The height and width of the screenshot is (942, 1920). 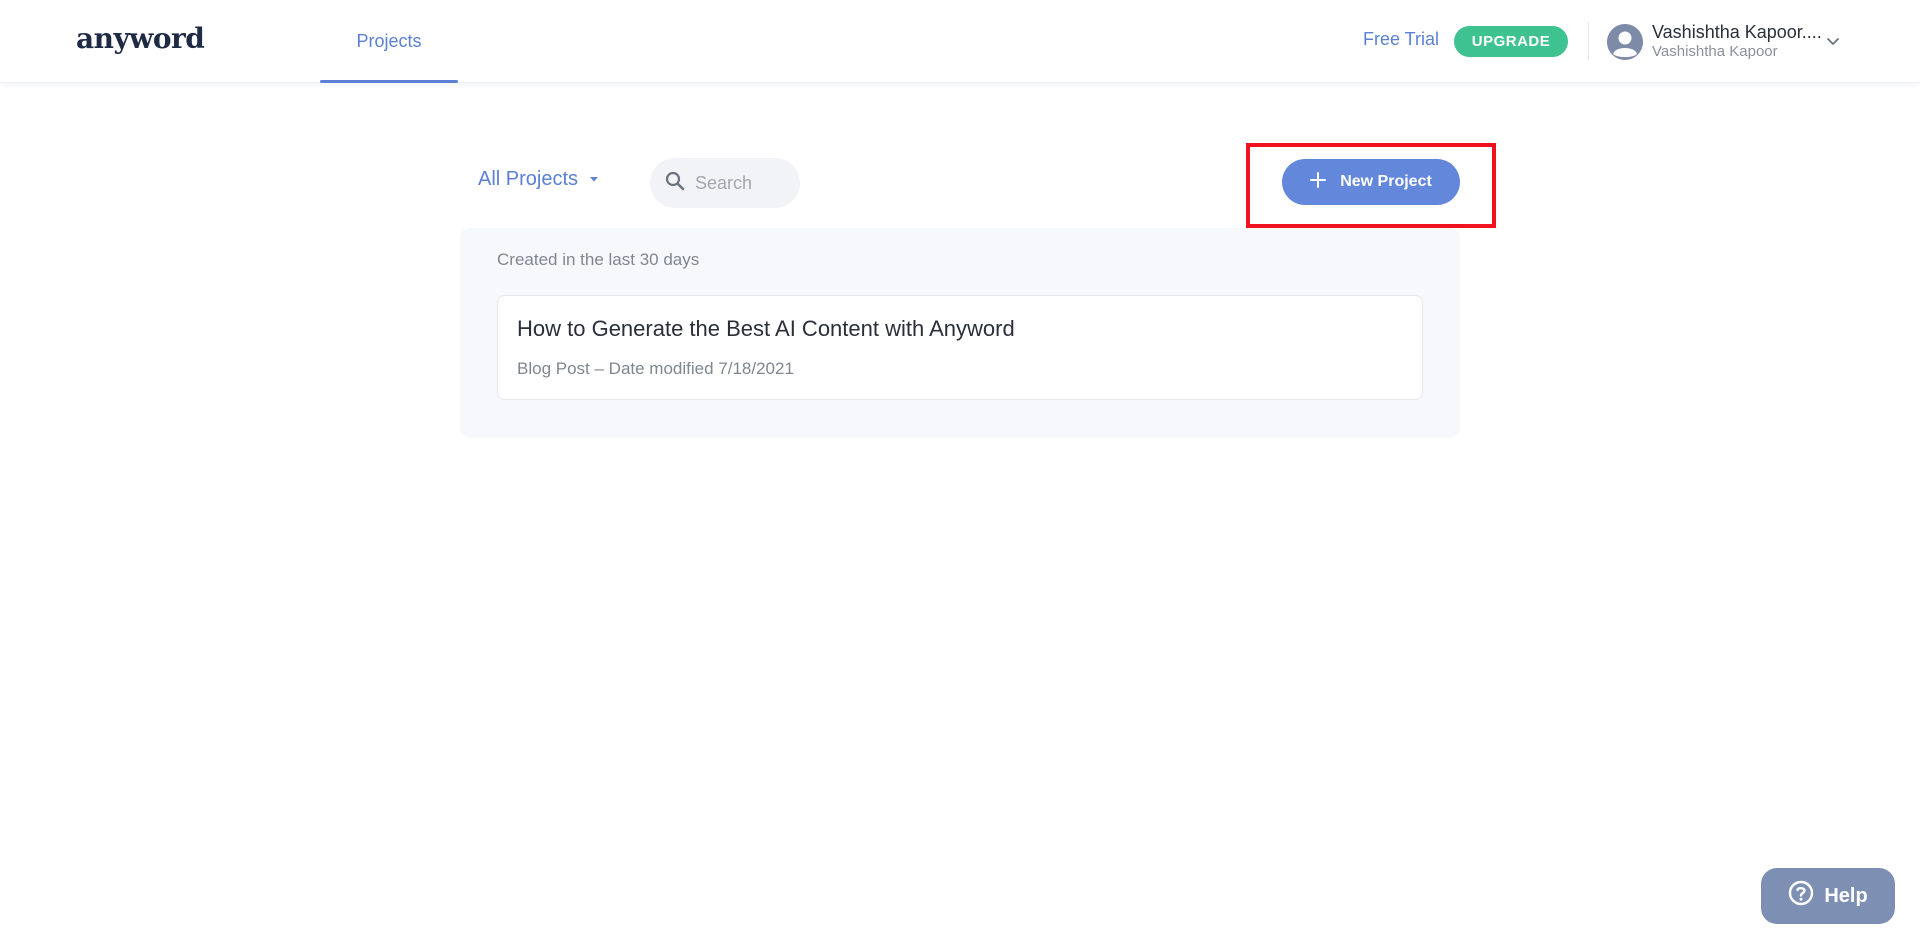 I want to click on tab-projects: Projects, so click(x=389, y=41).